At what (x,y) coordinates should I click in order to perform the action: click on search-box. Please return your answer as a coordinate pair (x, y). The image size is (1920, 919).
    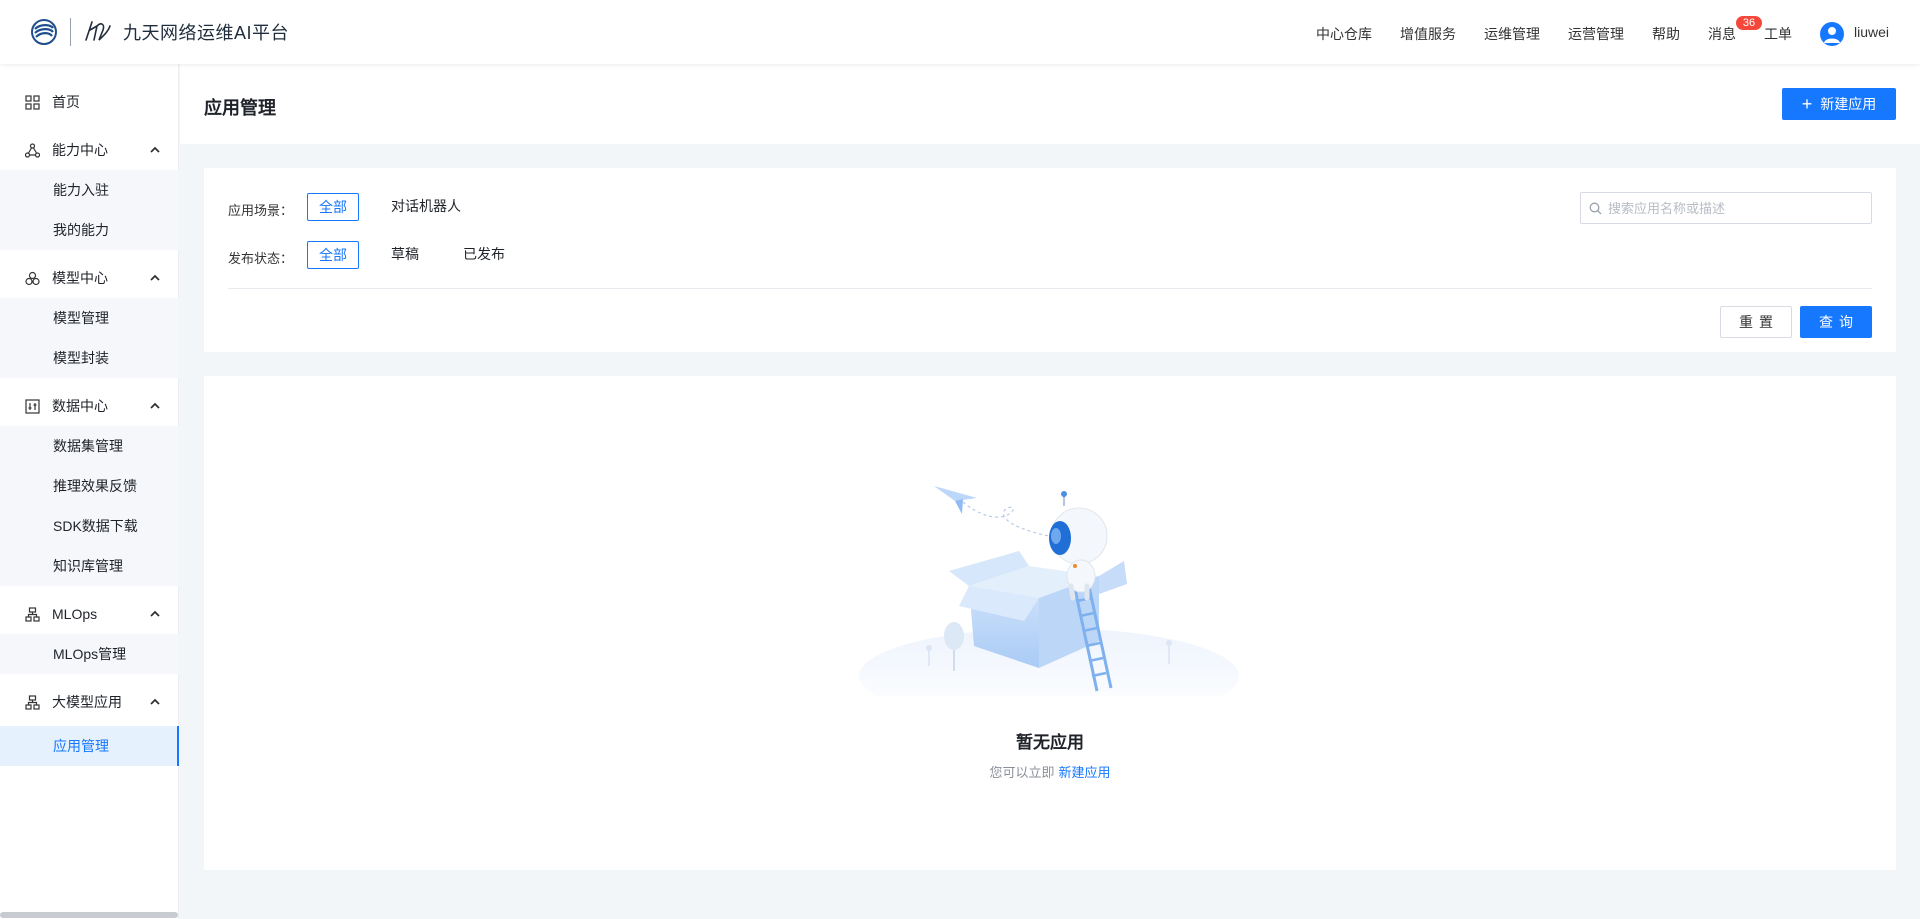
    Looking at the image, I should click on (1726, 208).